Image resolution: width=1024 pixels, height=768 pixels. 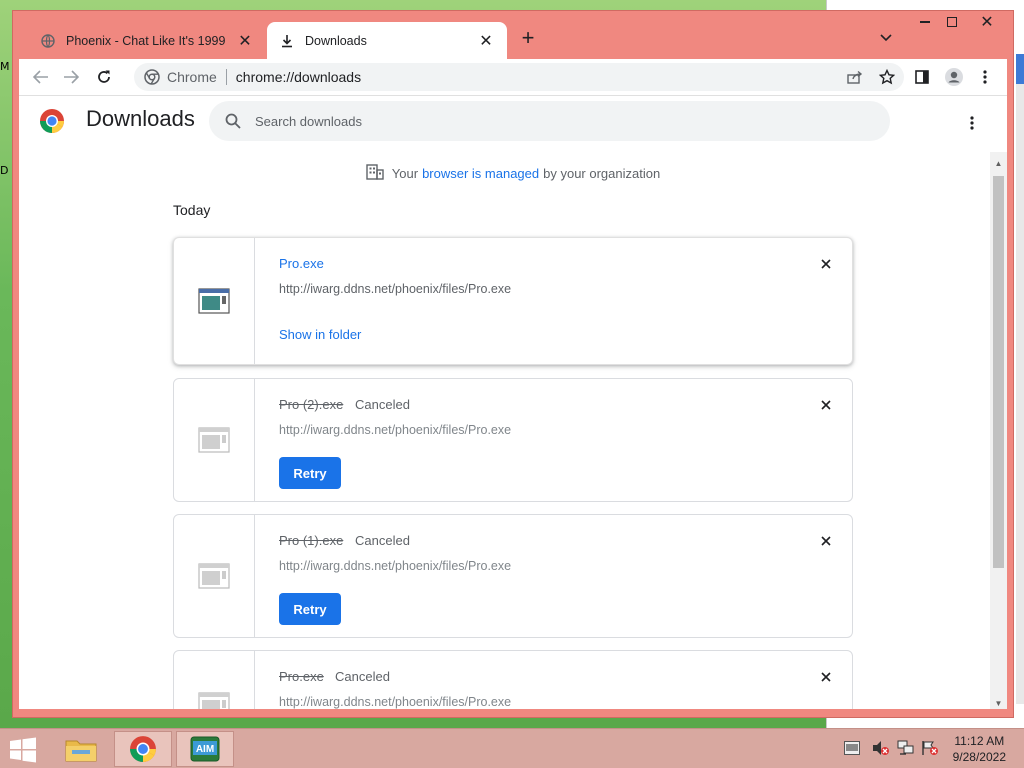 I want to click on background-scrollbar, so click(x=1020, y=379).